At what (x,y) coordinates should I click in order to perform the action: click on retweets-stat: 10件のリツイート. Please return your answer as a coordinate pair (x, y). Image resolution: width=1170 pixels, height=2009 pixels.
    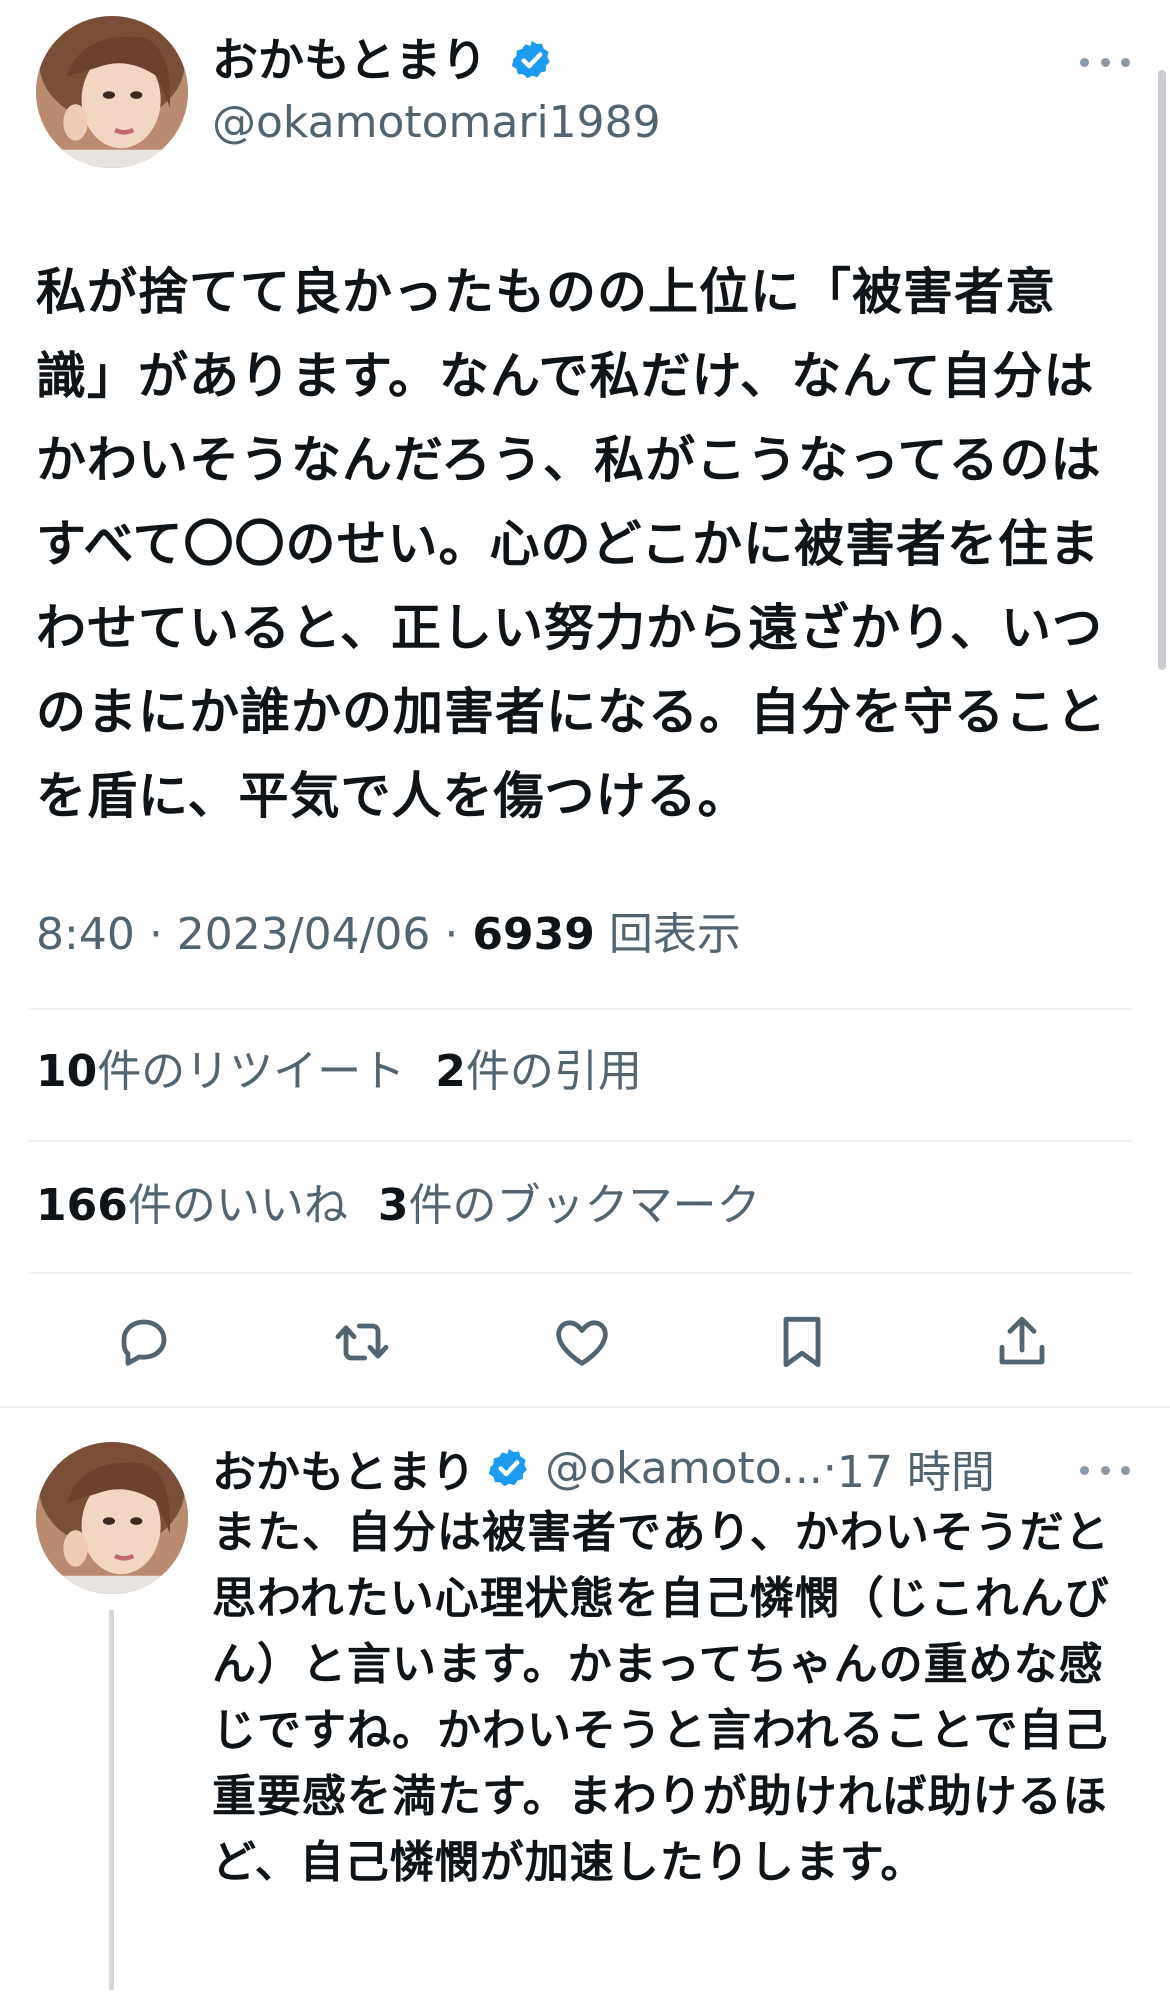
    Looking at the image, I should click on (220, 1071).